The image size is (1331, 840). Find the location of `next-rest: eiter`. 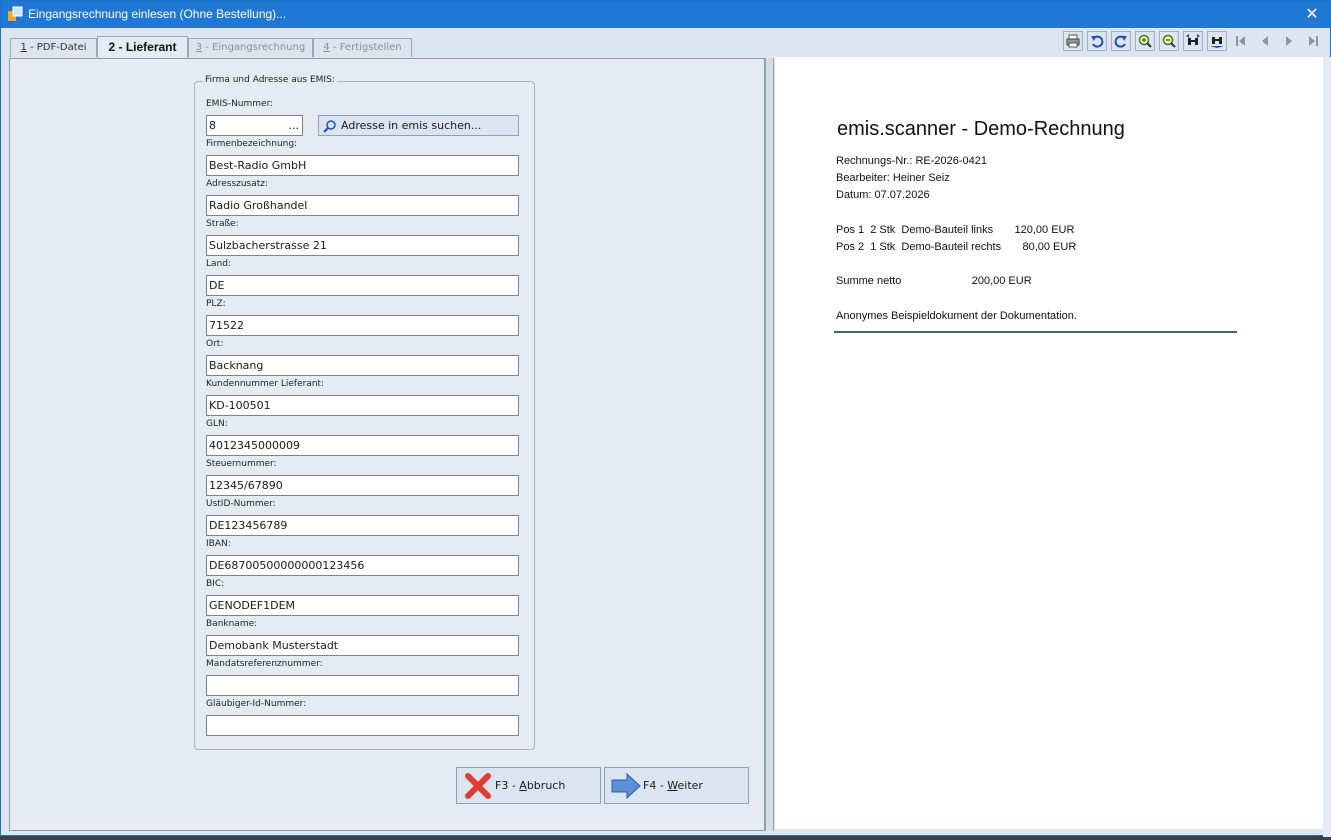

next-rest: eiter is located at coordinates (690, 785).